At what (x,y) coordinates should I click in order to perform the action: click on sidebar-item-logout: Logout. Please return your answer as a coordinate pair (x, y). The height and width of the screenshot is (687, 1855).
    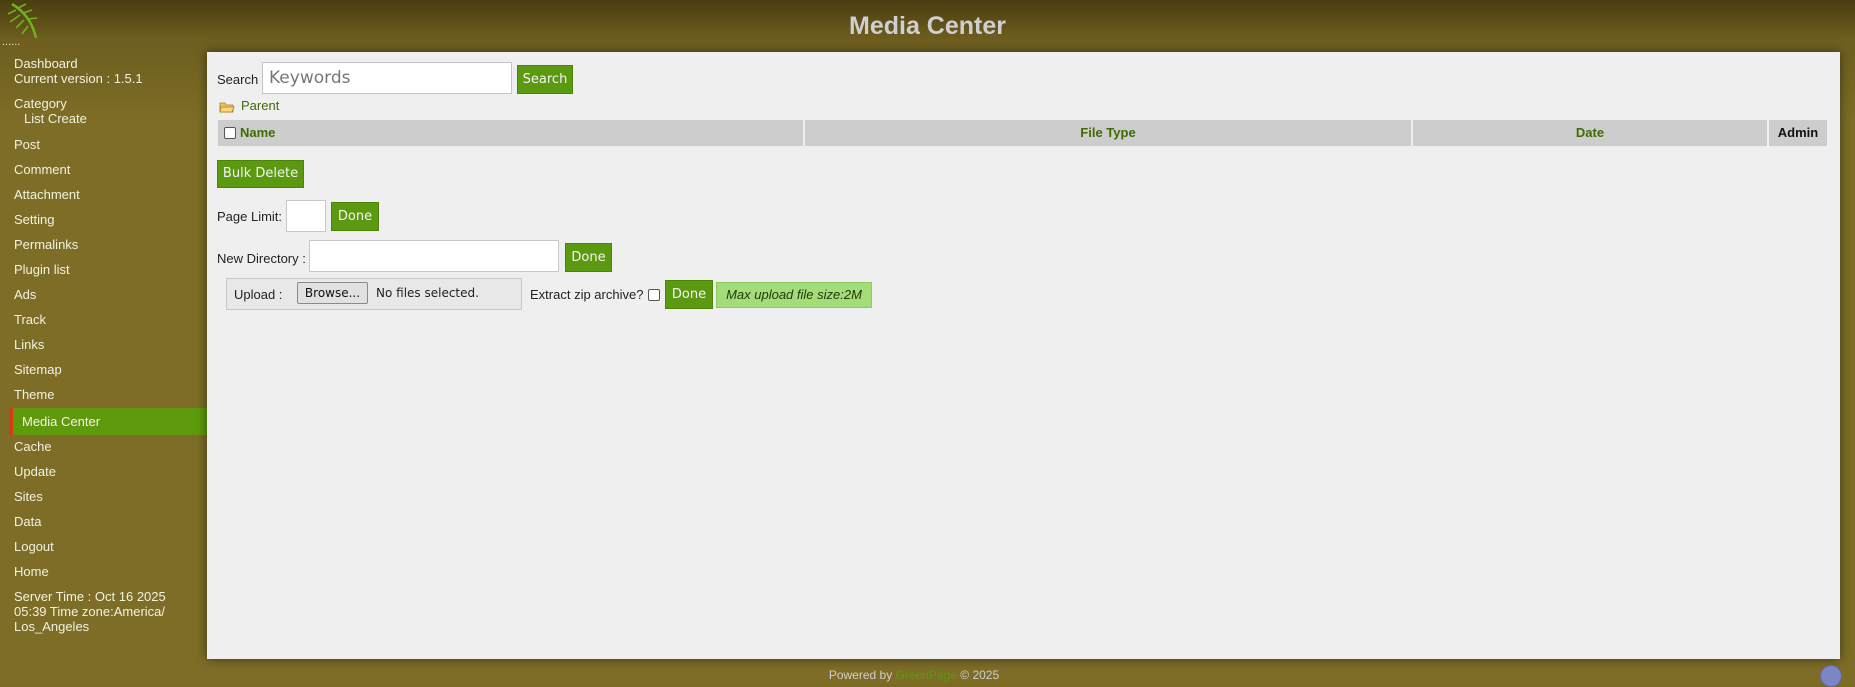
    Looking at the image, I should click on (34, 546).